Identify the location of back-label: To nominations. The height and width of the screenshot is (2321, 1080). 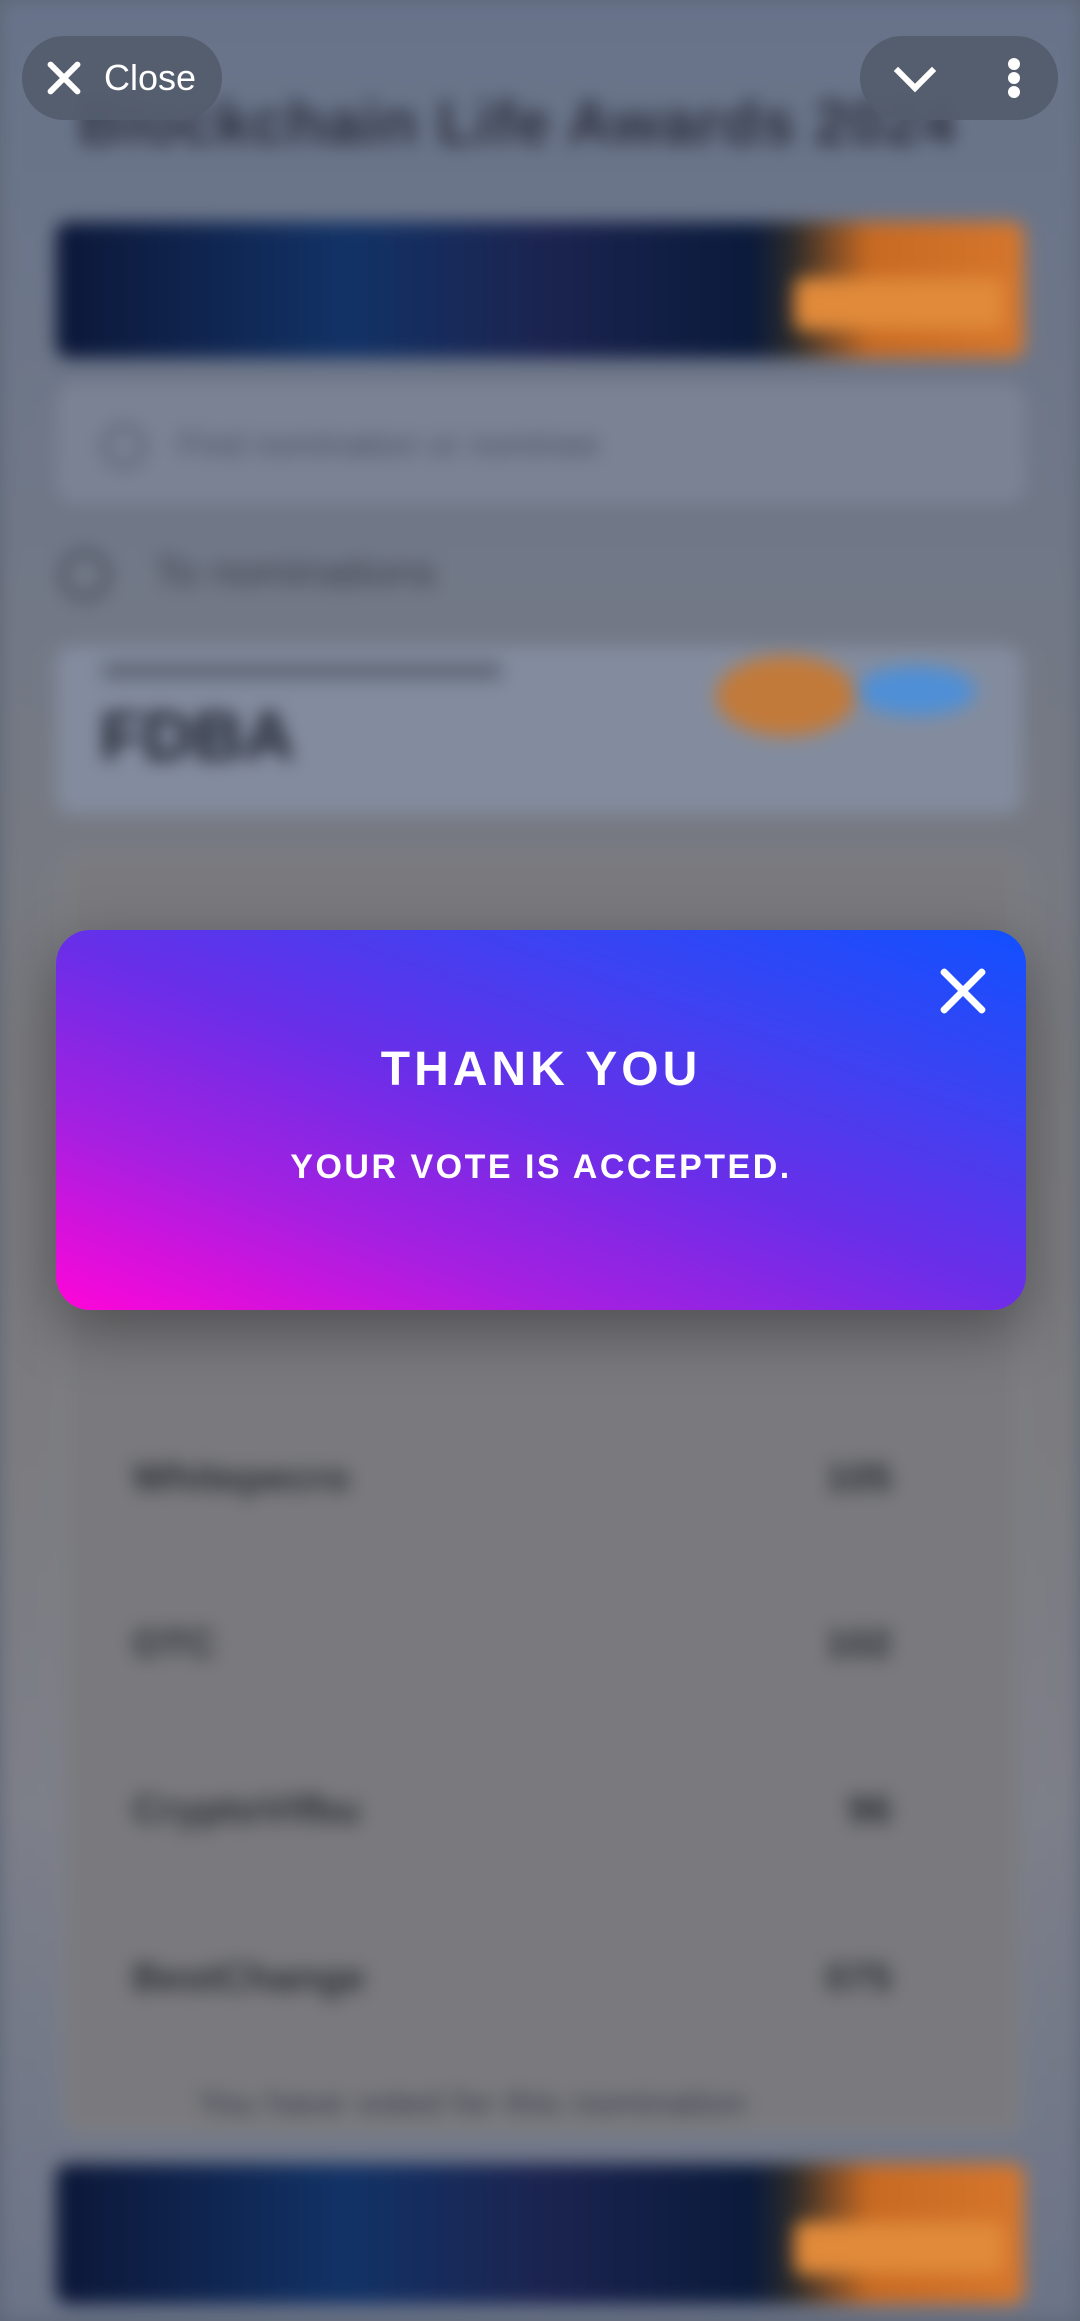
(295, 571).